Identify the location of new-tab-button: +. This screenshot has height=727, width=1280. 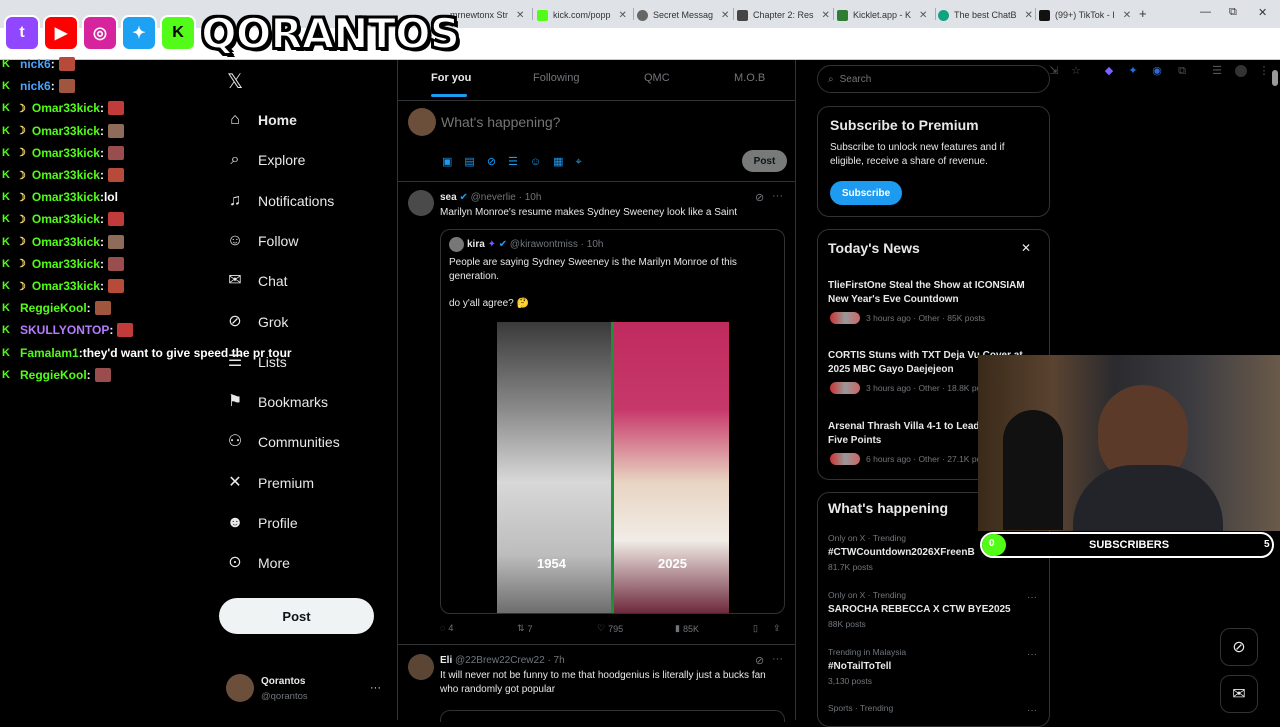
(1143, 13).